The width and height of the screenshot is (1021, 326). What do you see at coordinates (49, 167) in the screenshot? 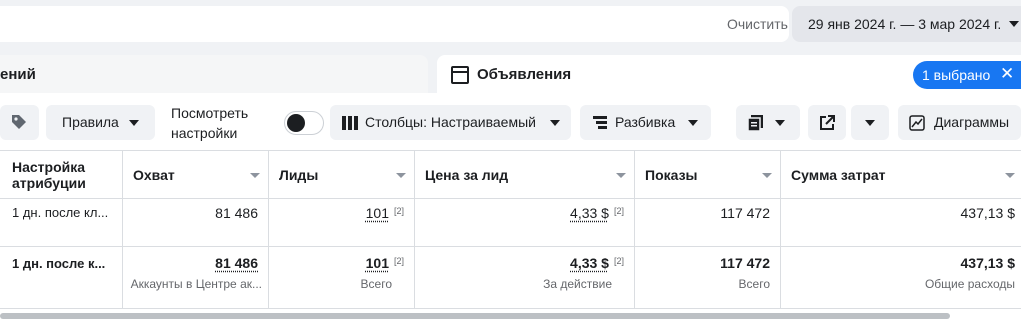
I see `col-header-attribution-line1: Настройка` at bounding box center [49, 167].